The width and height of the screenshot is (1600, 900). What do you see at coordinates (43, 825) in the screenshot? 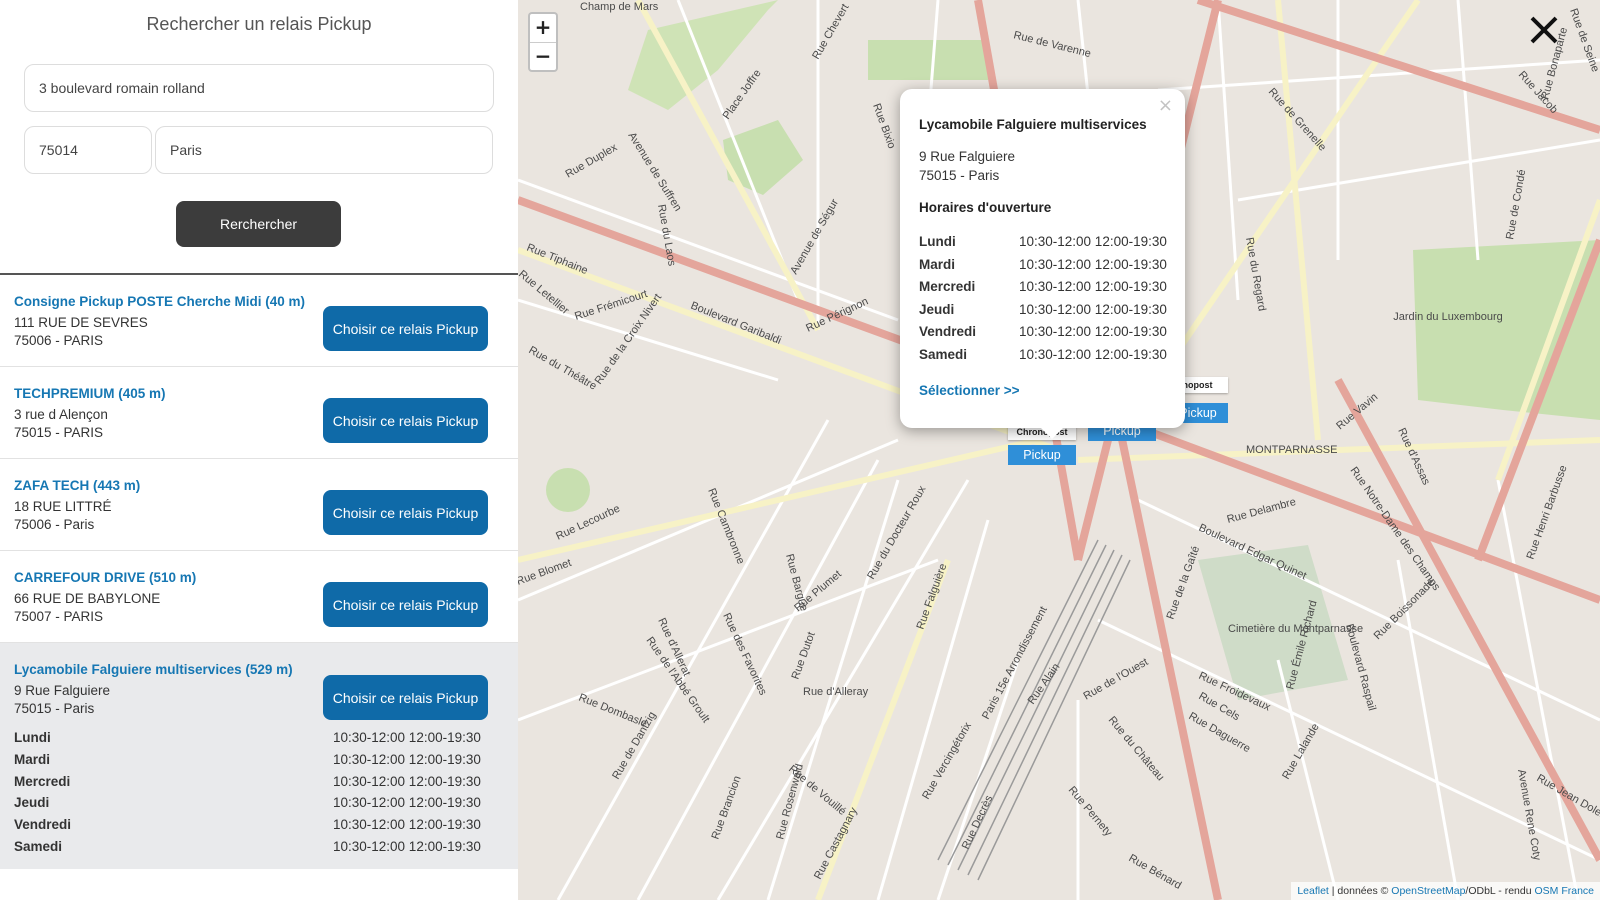
I see `hours-day: Vendredi` at bounding box center [43, 825].